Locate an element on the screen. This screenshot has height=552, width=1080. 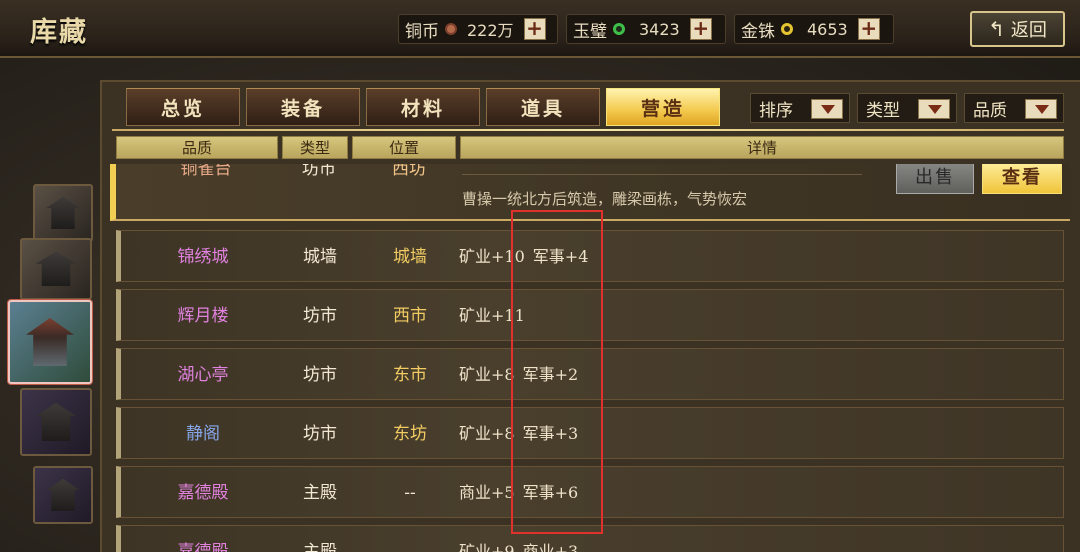
item-name: 锦绣城 is located at coordinates (203, 257).